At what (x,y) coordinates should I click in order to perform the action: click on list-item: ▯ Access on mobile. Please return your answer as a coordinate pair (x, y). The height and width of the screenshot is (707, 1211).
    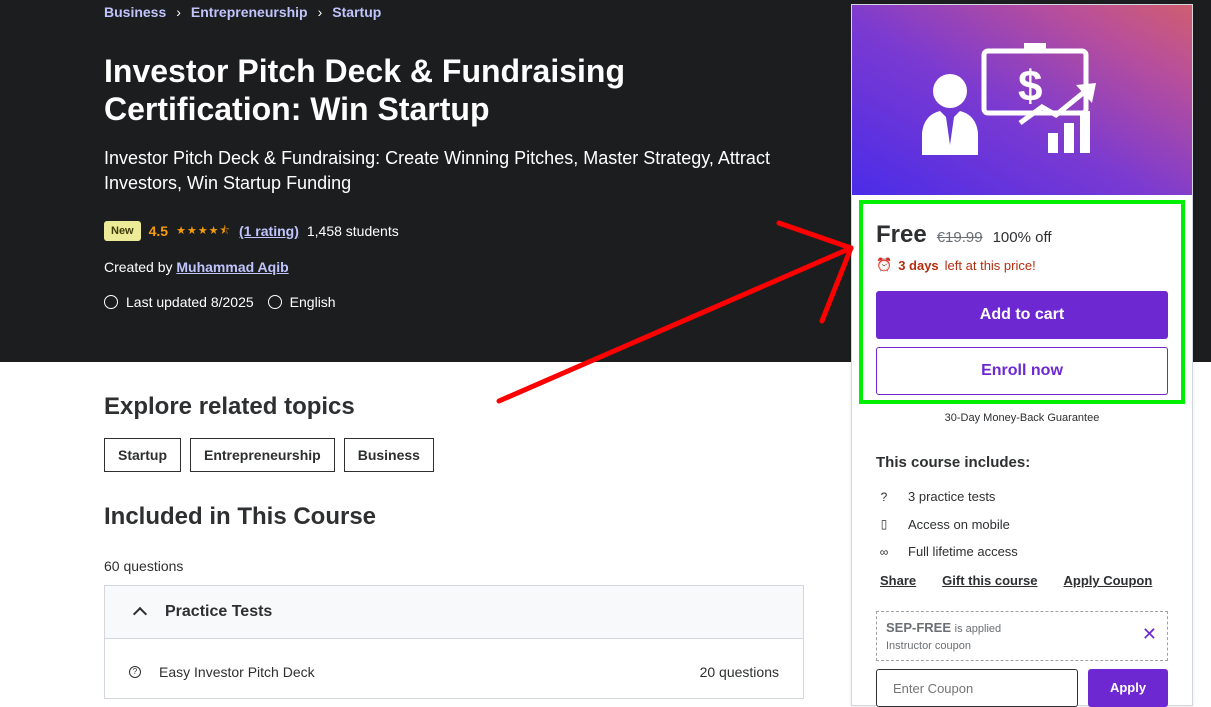
    Looking at the image, I should click on (947, 525).